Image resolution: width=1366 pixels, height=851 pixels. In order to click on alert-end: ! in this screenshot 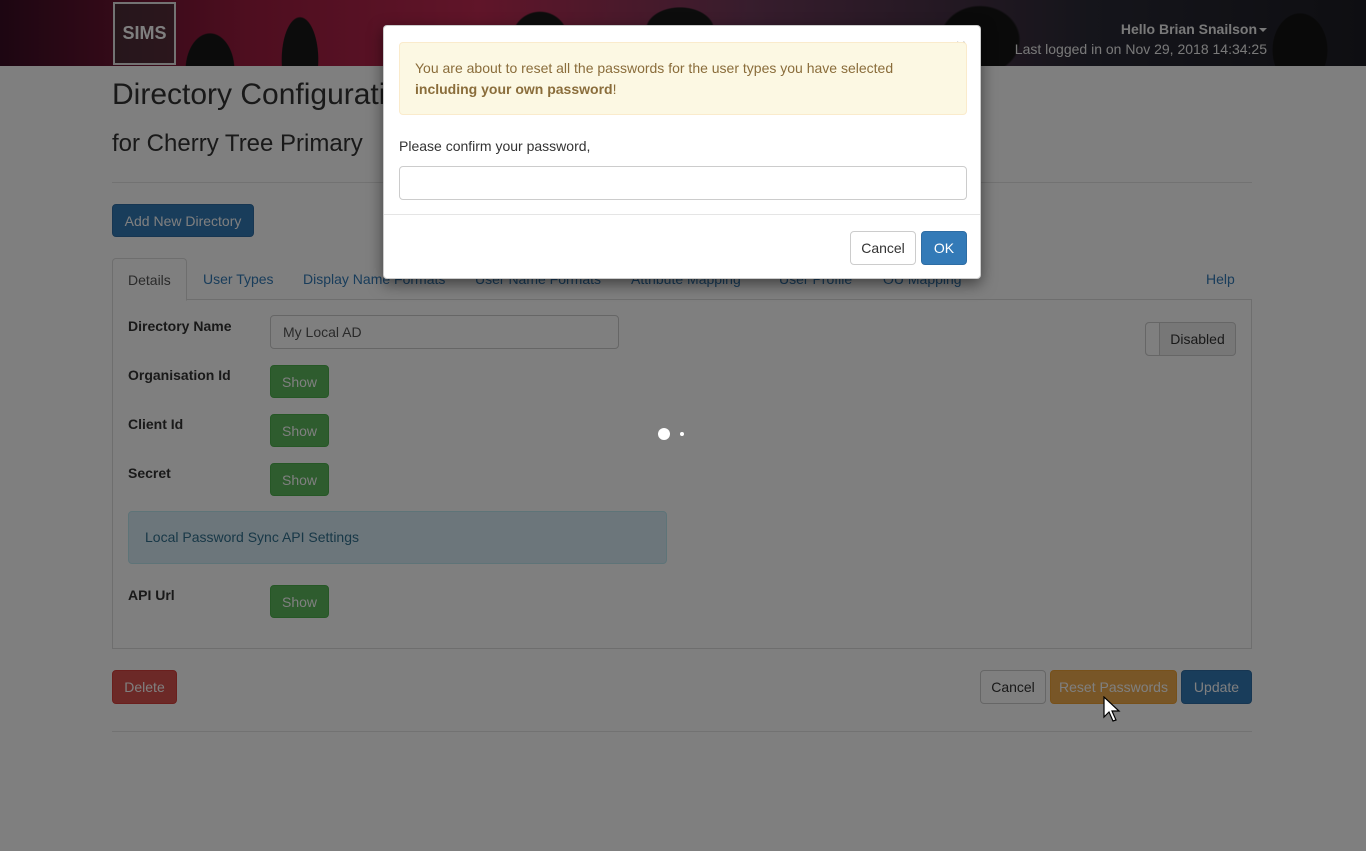, I will do `click(614, 89)`.